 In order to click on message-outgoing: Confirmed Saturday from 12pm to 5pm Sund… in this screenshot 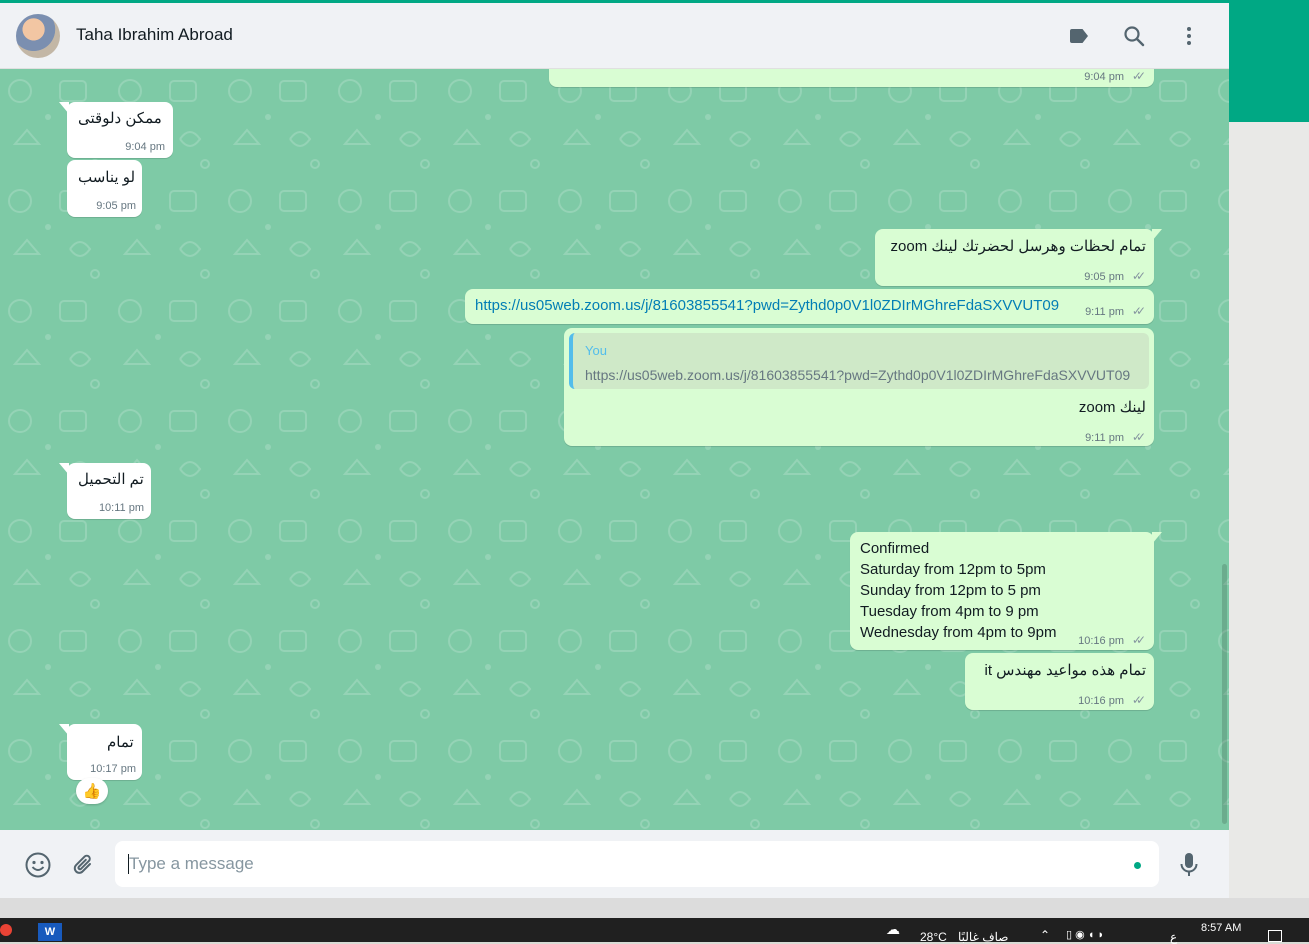, I will do `click(1006, 591)`.